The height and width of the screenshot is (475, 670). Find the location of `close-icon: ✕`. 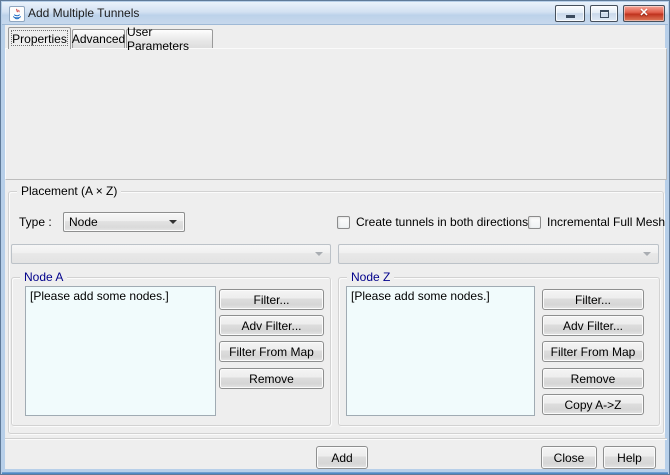

close-icon: ✕ is located at coordinates (644, 13).